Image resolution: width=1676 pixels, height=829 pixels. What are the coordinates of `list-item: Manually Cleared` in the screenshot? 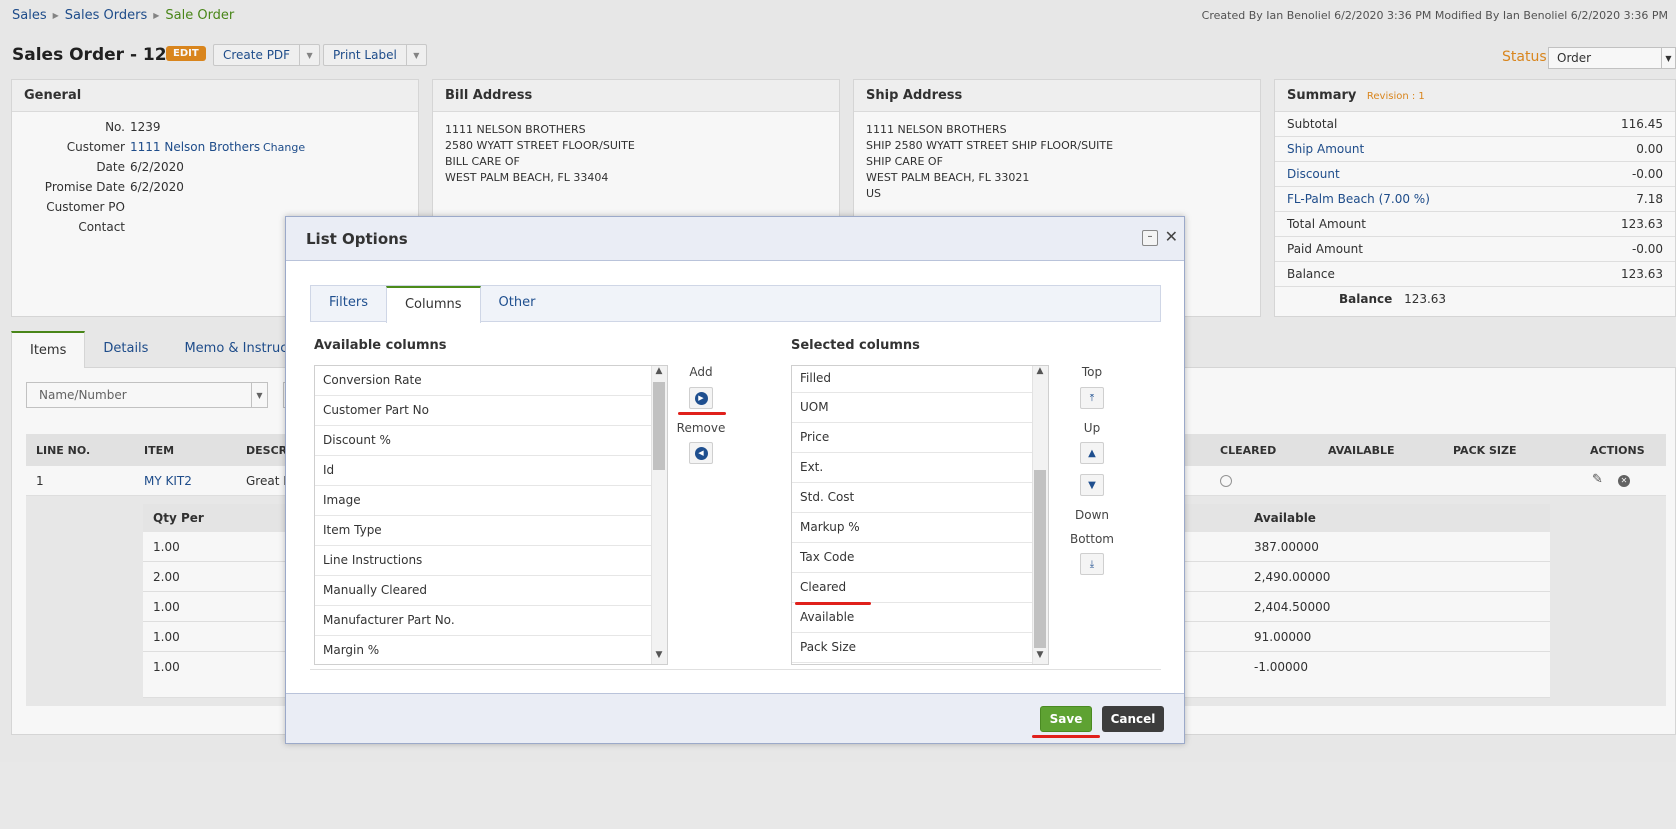 It's located at (491, 591).